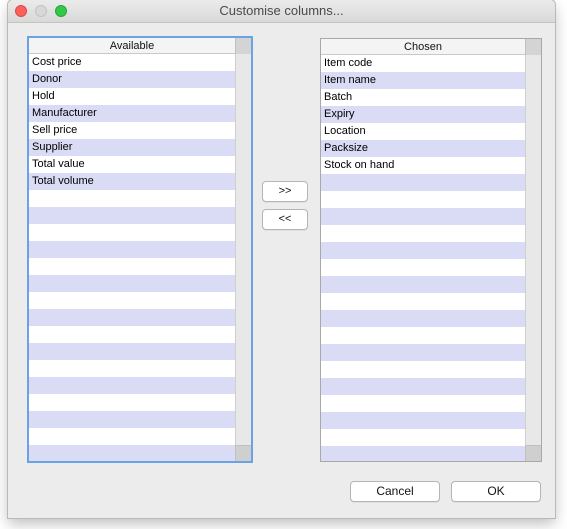 The width and height of the screenshot is (567, 529). What do you see at coordinates (140, 46) in the screenshot?
I see `available-header: Available` at bounding box center [140, 46].